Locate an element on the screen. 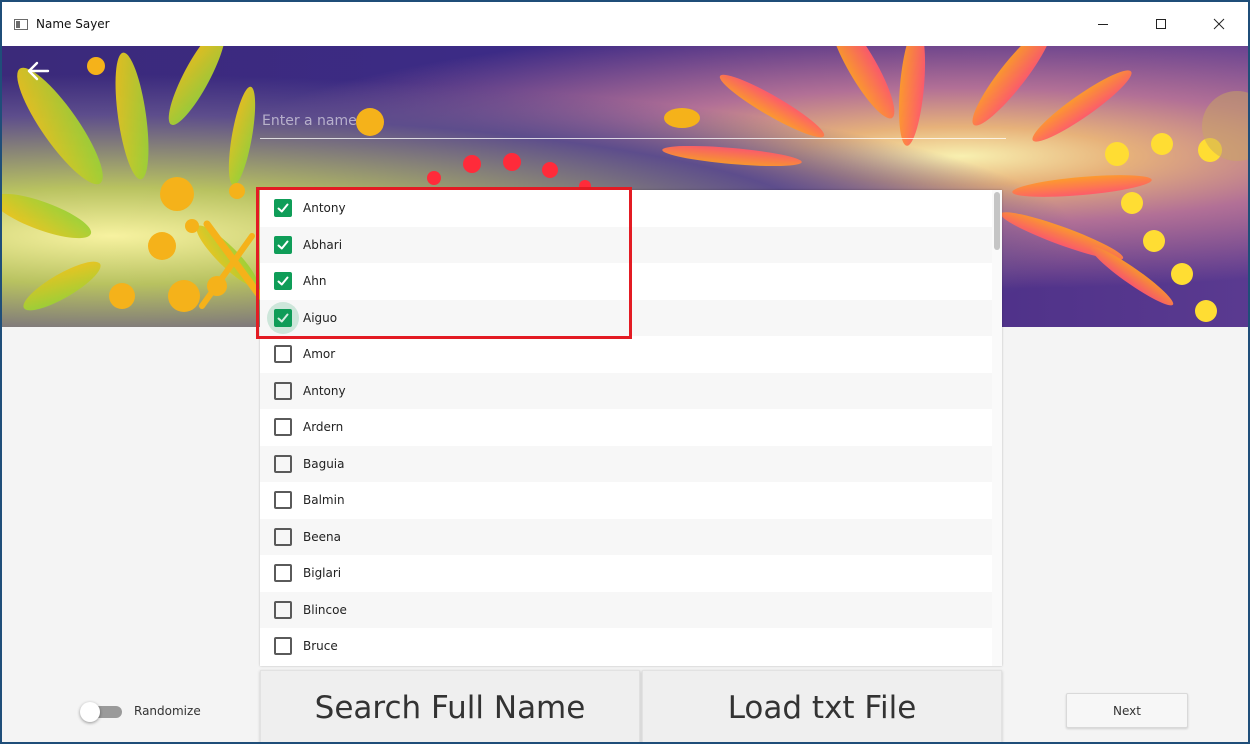 This screenshot has width=1250, height=744. list-item-label: Blincoe is located at coordinates (325, 609).